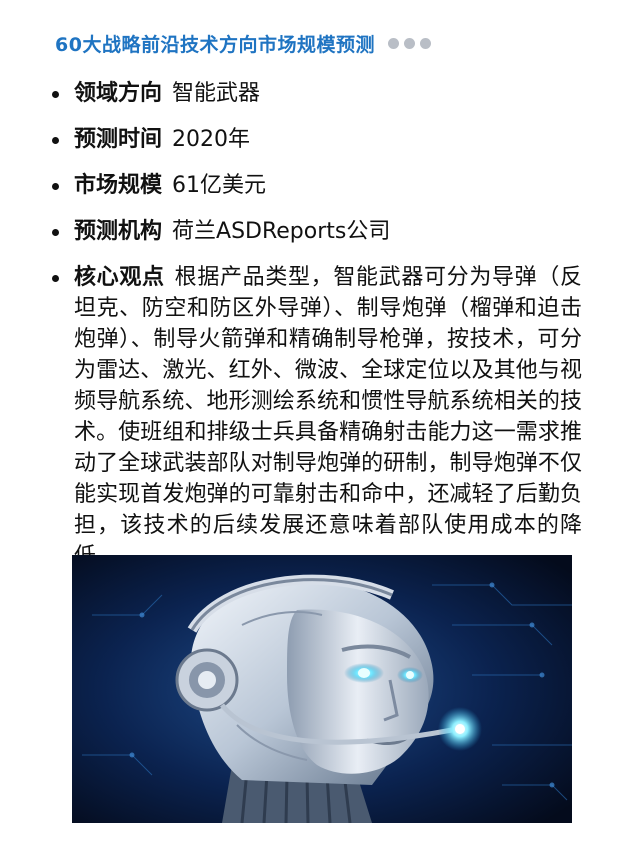  What do you see at coordinates (211, 139) in the screenshot?
I see `item-value: 2020年` at bounding box center [211, 139].